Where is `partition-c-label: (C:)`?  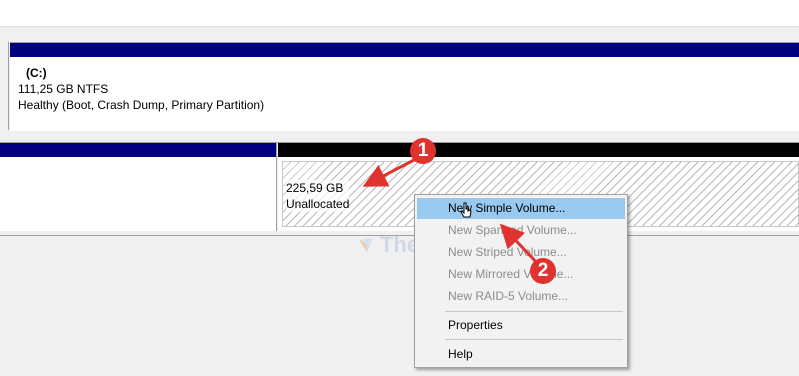
partition-c-label: (C:) is located at coordinates (36, 73).